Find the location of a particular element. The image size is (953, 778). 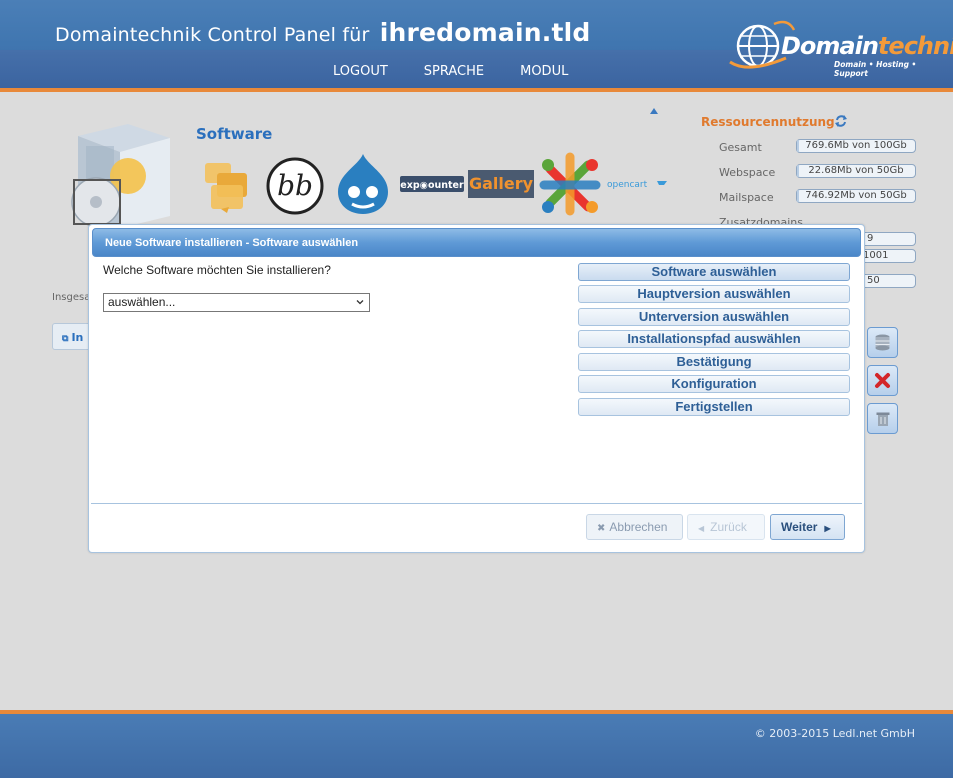

main-nav: LOGOUT SPRACHE MODUL is located at coordinates (468, 71).